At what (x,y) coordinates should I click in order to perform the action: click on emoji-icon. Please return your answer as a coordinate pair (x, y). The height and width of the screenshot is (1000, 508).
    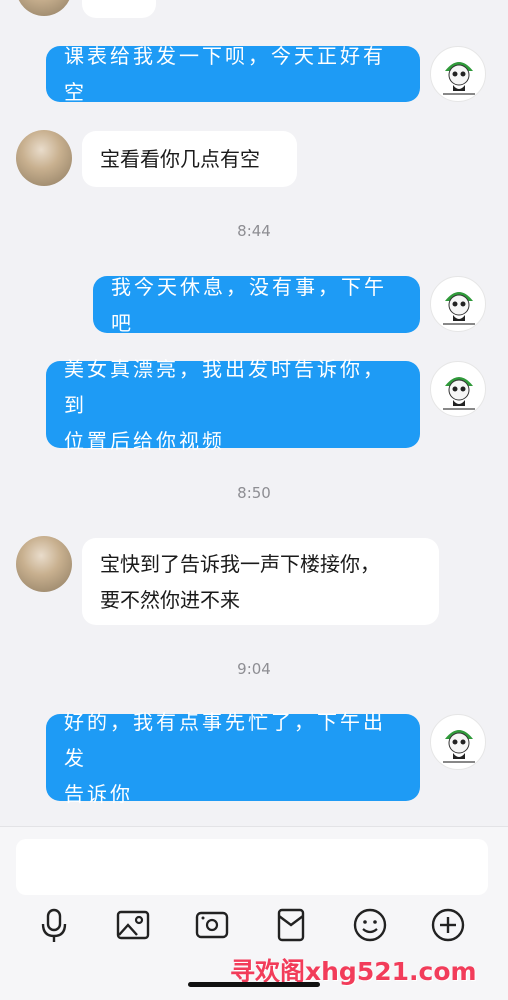
    Looking at the image, I should click on (370, 925).